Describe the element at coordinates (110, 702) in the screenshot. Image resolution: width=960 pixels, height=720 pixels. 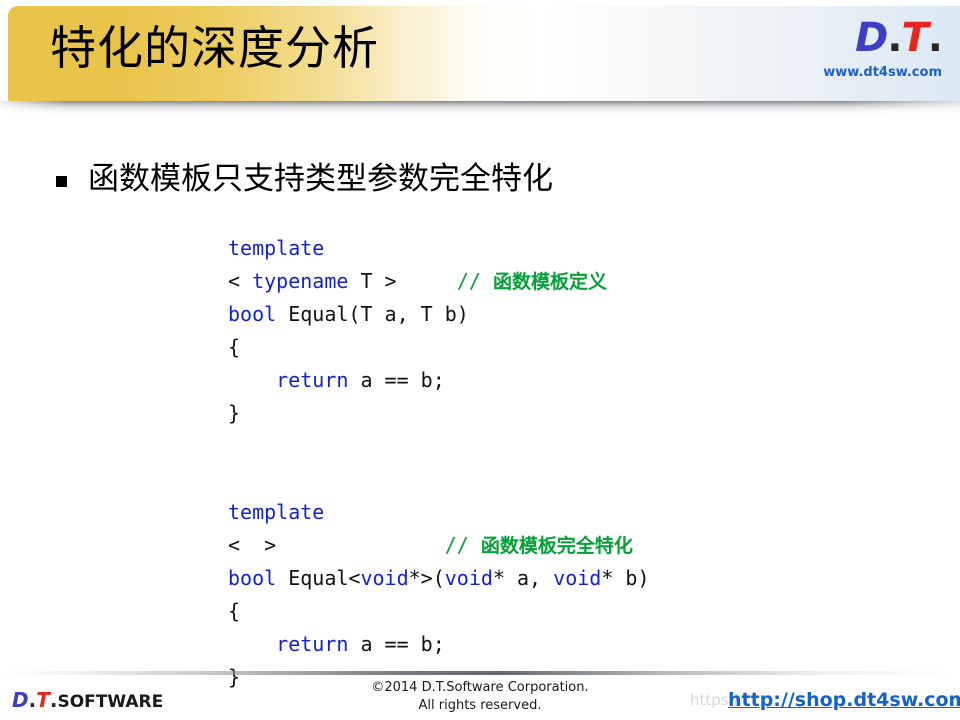
I see `footer-logo-word: SOFTWARE` at that location.